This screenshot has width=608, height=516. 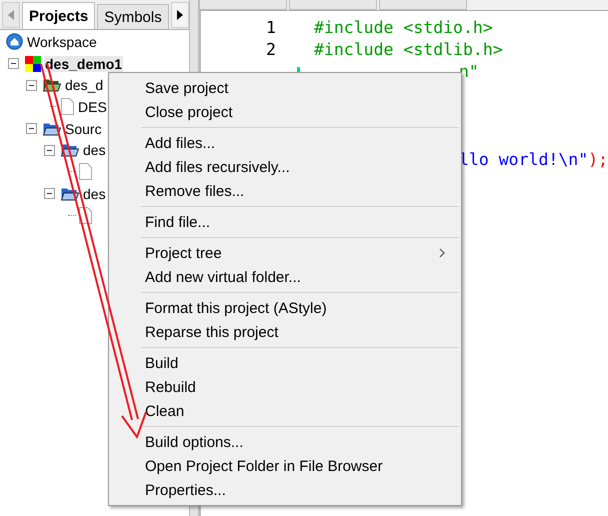 What do you see at coordinates (83, 128) in the screenshot?
I see `tree-item: Sourc` at bounding box center [83, 128].